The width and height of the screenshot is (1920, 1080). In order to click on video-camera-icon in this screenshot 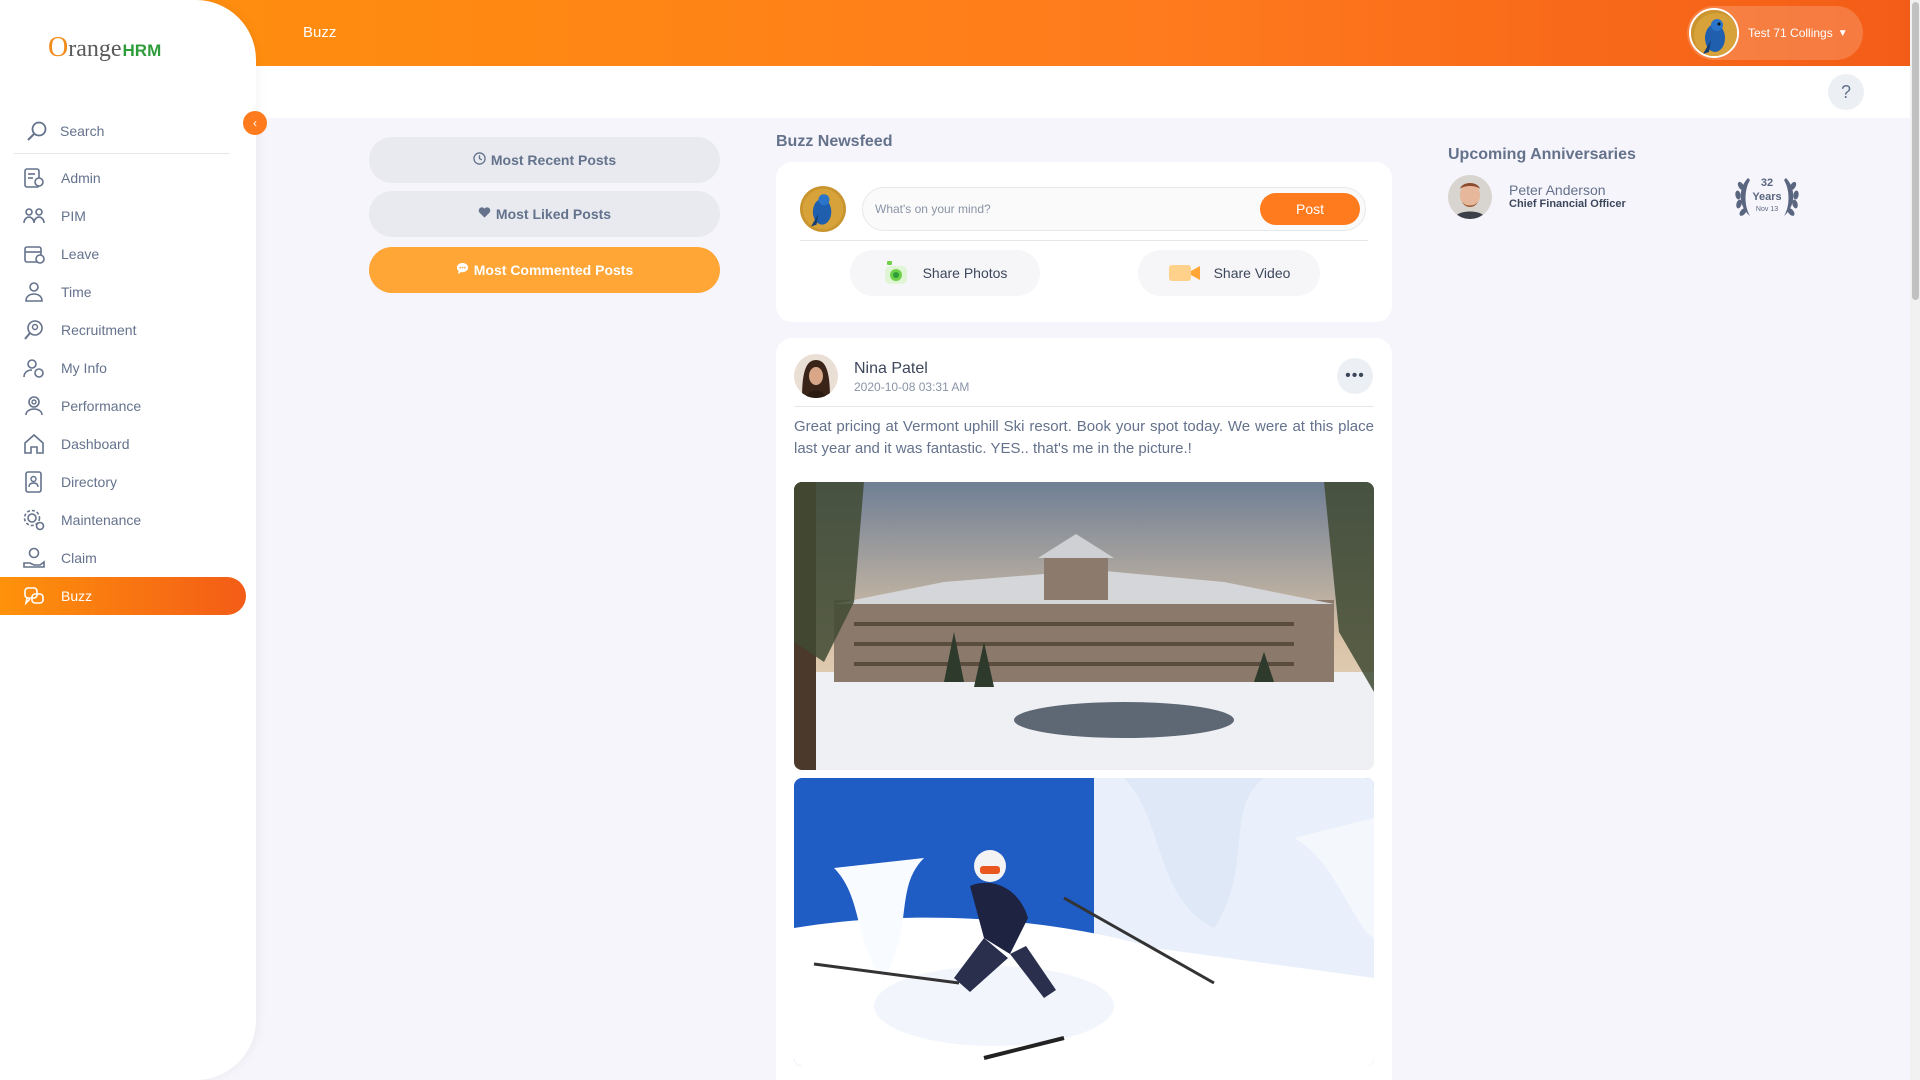, I will do `click(1185, 273)`.